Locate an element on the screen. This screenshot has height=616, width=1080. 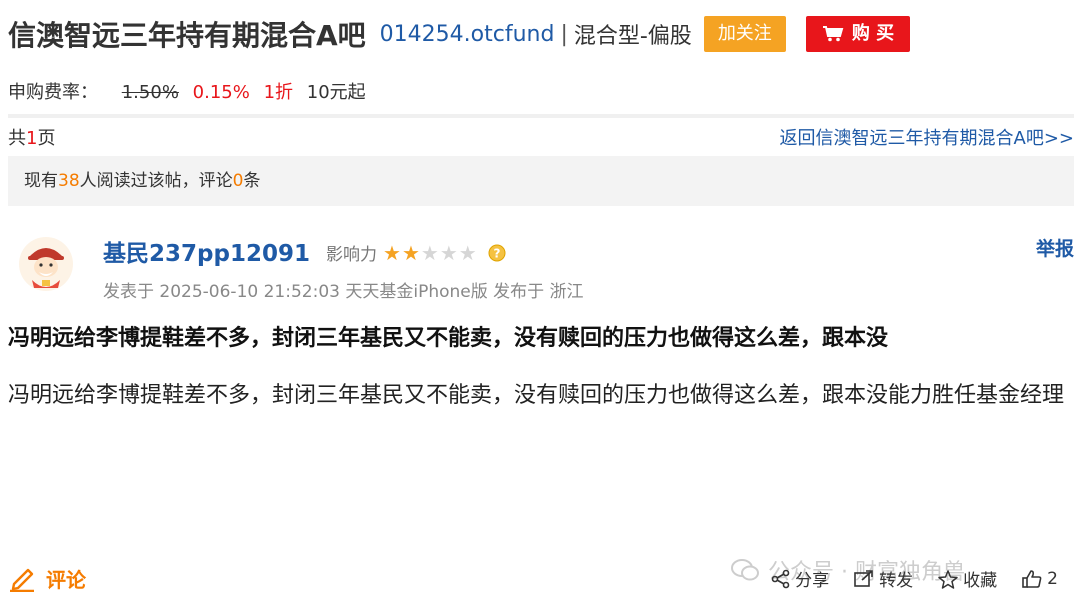
influence-rating: 影响力 ★ ★ ★ ★ ★ ? is located at coordinates (416, 252).